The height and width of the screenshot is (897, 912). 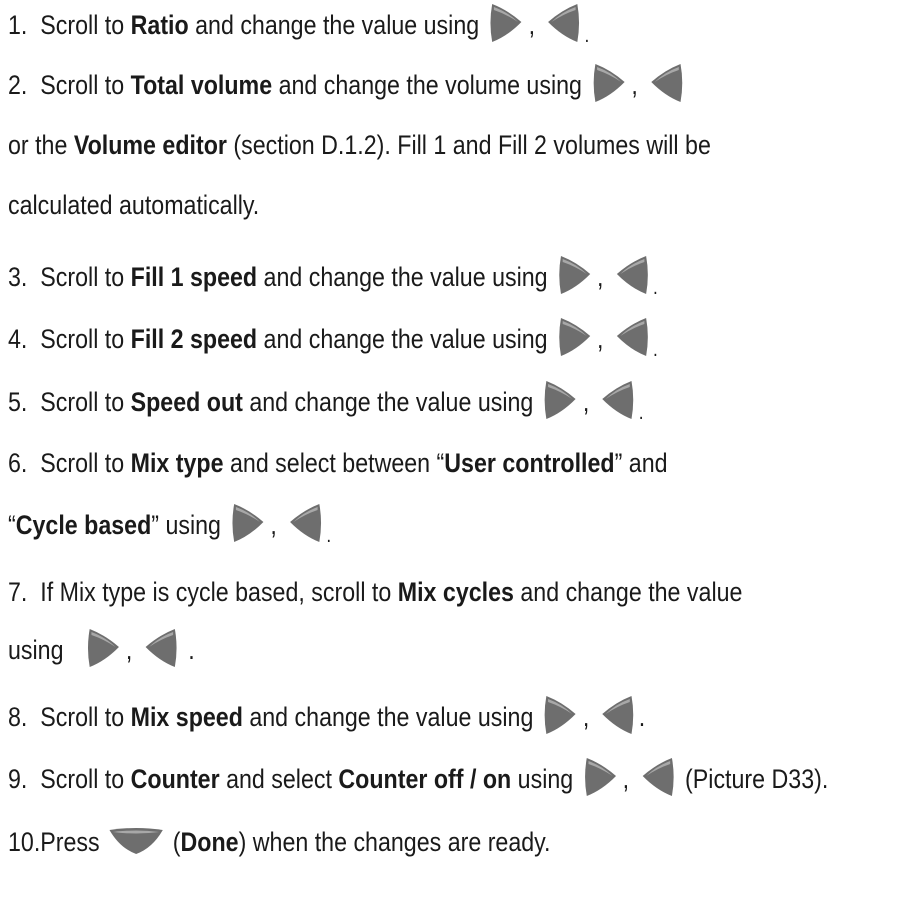 I want to click on option-user-controlled: User controlled, so click(x=529, y=463).